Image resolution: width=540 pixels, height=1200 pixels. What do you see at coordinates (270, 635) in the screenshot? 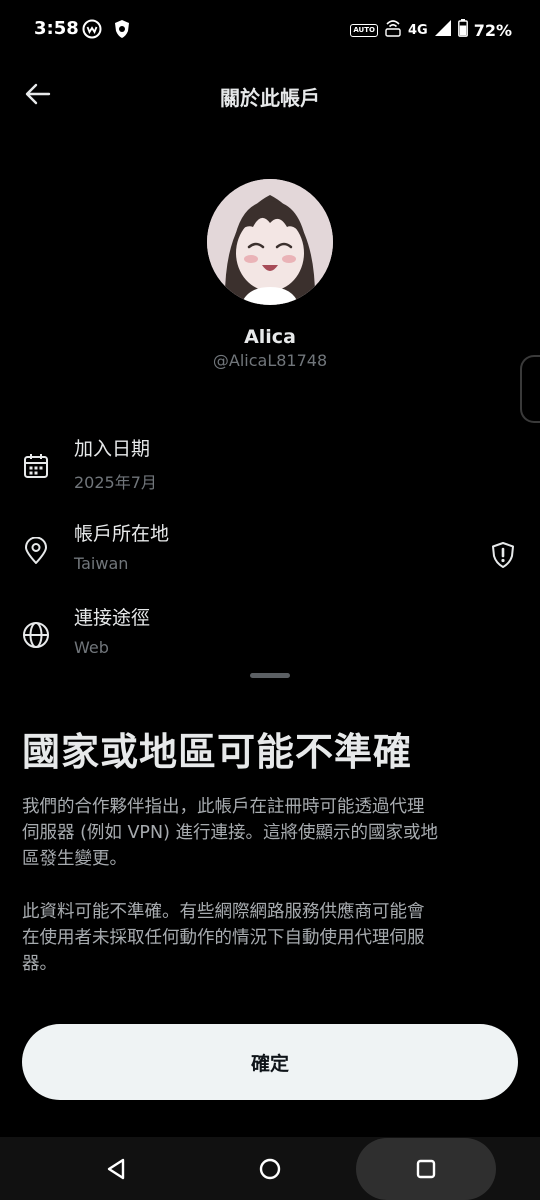
I see `info-row-connected-via: 連接途徑 Web` at bounding box center [270, 635].